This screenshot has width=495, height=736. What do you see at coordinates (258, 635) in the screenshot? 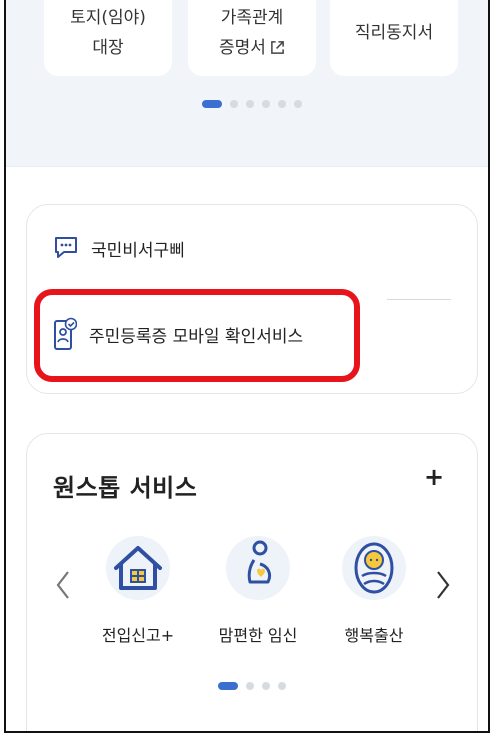
I see `service-label: 맘편한 임신` at bounding box center [258, 635].